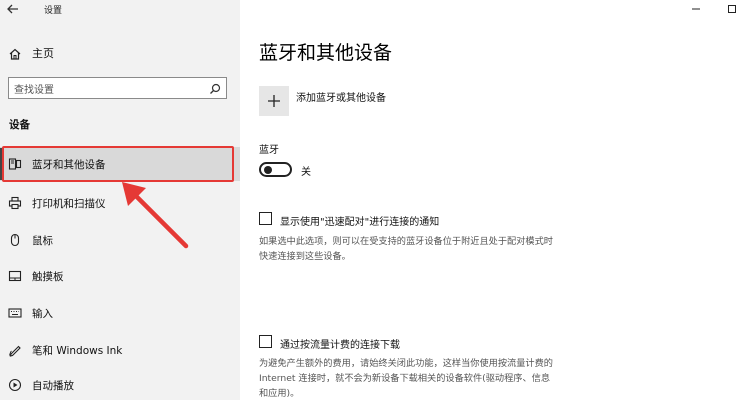  Describe the element at coordinates (265, 341) in the screenshot. I see `metered-download-checkbox` at that location.